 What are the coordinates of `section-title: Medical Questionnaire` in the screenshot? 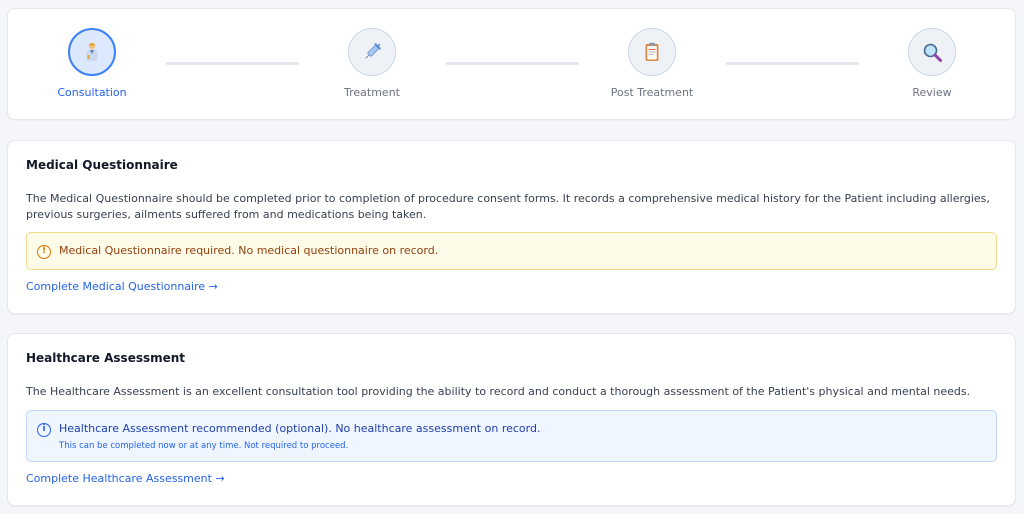 It's located at (102, 165).